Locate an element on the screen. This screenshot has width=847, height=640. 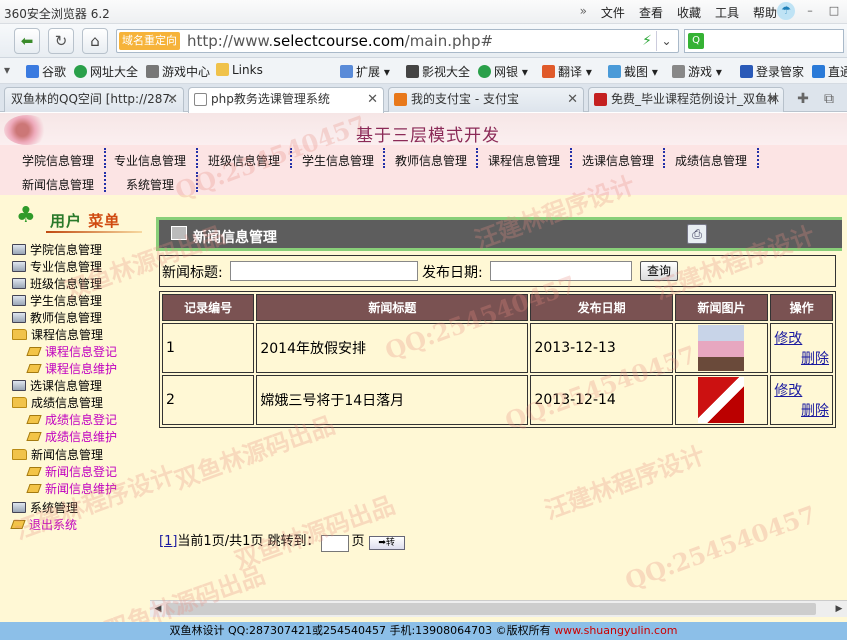
address-url: http://www.selectcourse.com/main.php# is located at coordinates (340, 41).